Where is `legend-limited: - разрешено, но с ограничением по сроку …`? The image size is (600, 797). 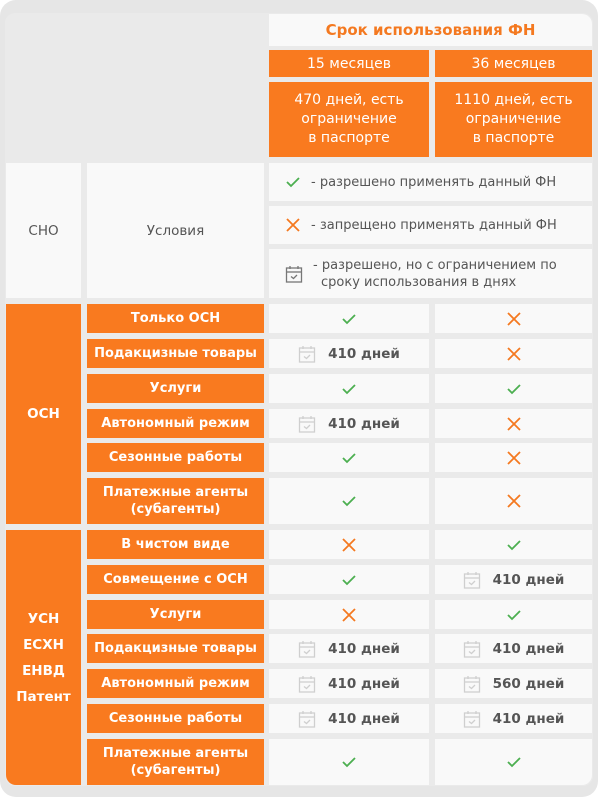 legend-limited: - разрешено, но с ограничением по сроку … is located at coordinates (430, 273).